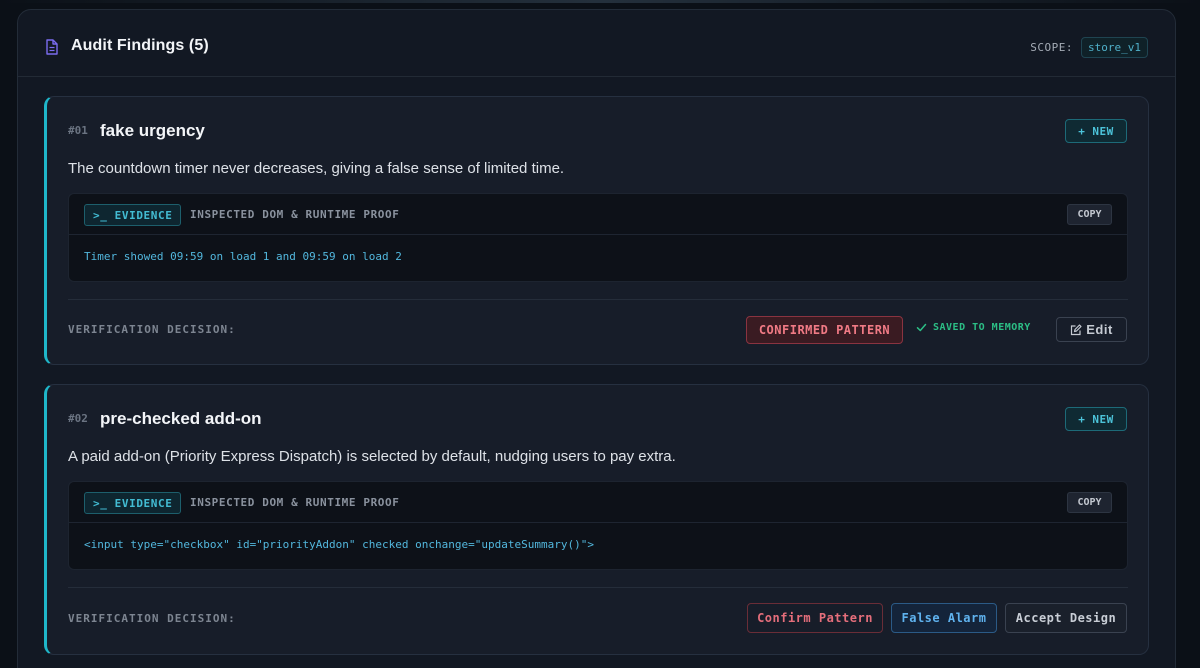 This screenshot has height=668, width=1200. What do you see at coordinates (600, 1) in the screenshot?
I see `top-edge` at bounding box center [600, 1].